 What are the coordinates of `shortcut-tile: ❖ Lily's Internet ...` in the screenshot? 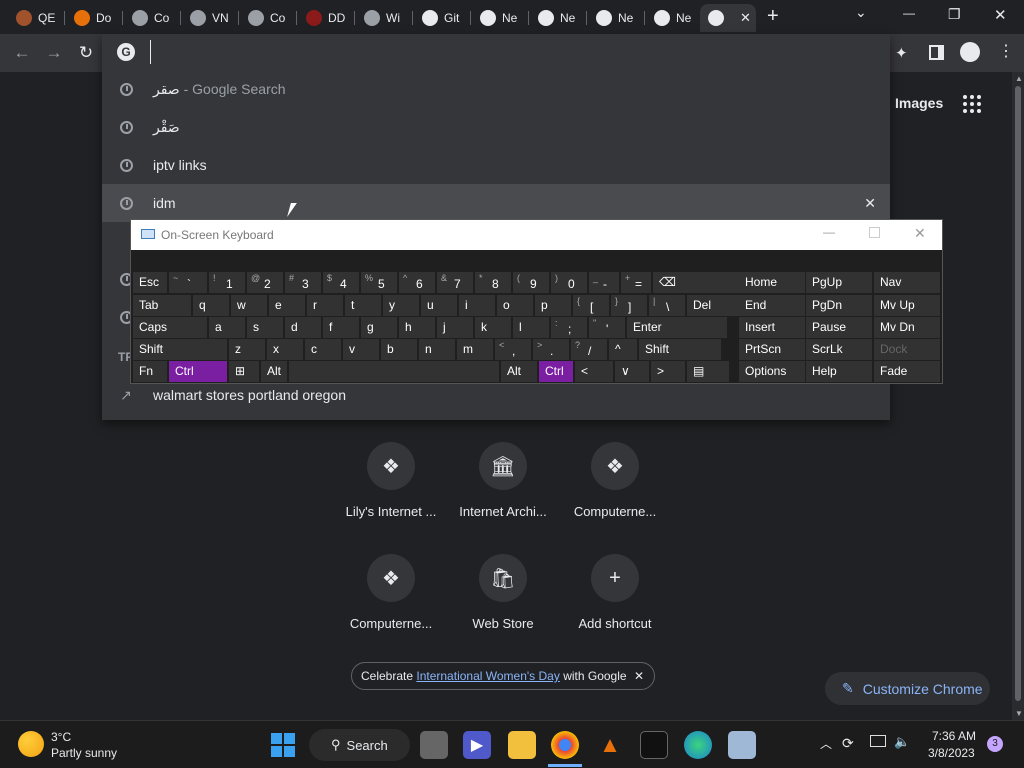 It's located at (391, 480).